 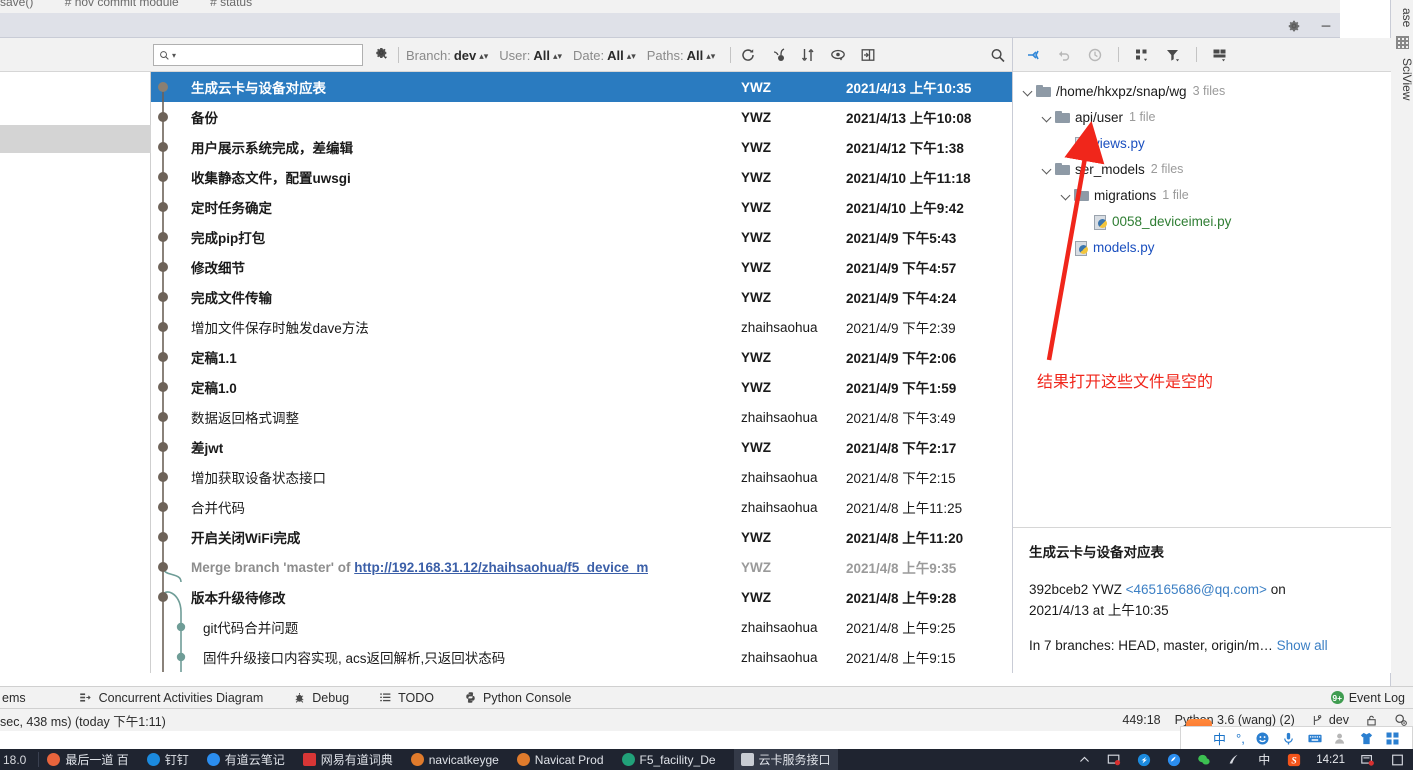 I want to click on taskbar-item: 网易有道词典, so click(x=347, y=759).